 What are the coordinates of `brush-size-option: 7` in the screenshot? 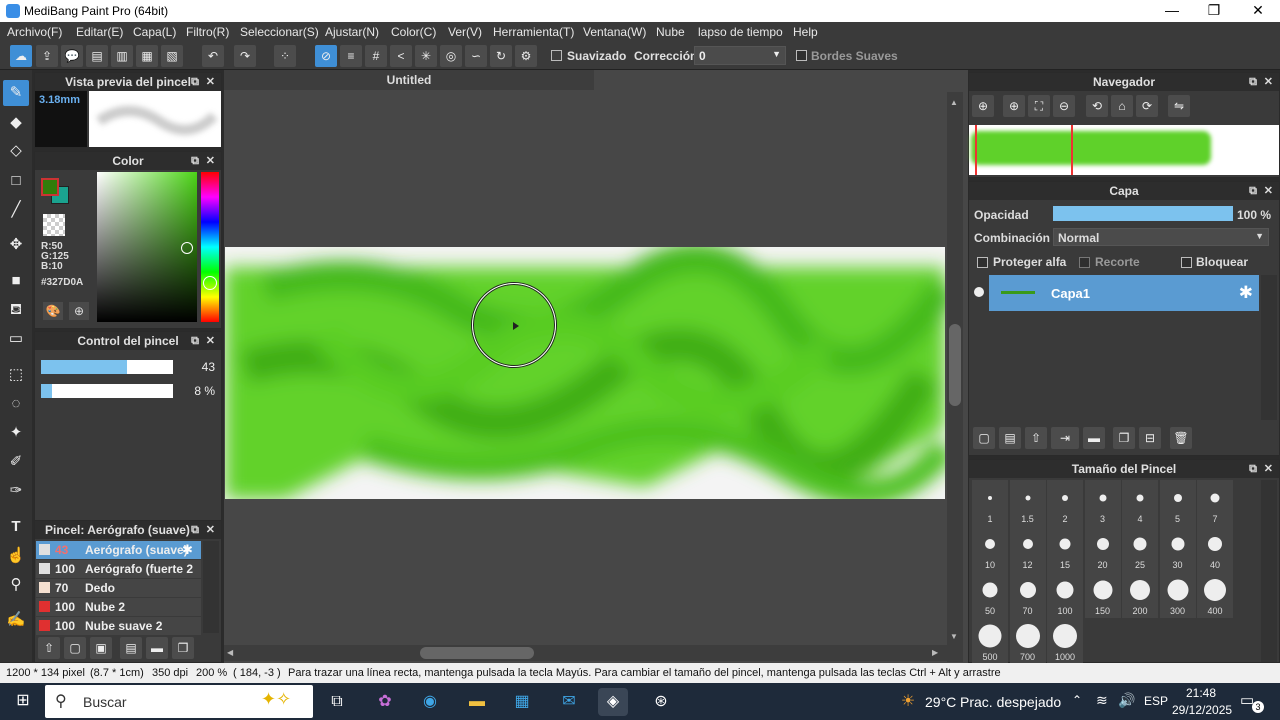 It's located at (1215, 503).